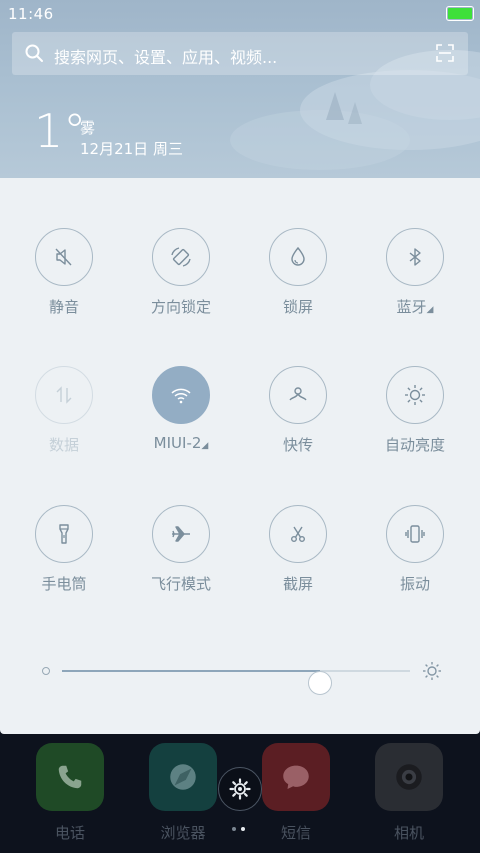 This screenshot has height=853, width=480. I want to click on app-phone-icon-bg, so click(70, 777).